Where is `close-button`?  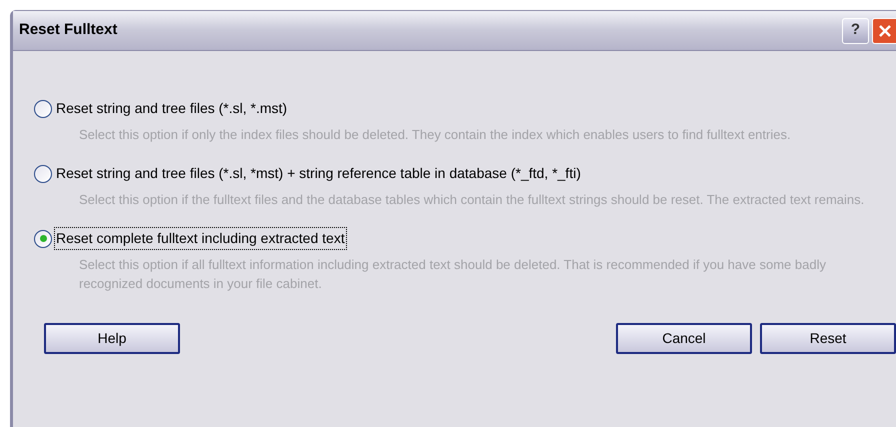
close-button is located at coordinates (884, 31).